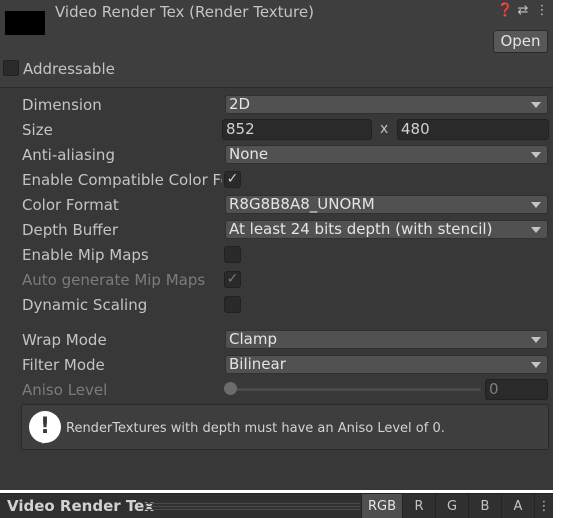  I want to click on preview-toolbar: Video Render Tex RGB R G B A ⋮, so click(276, 505).